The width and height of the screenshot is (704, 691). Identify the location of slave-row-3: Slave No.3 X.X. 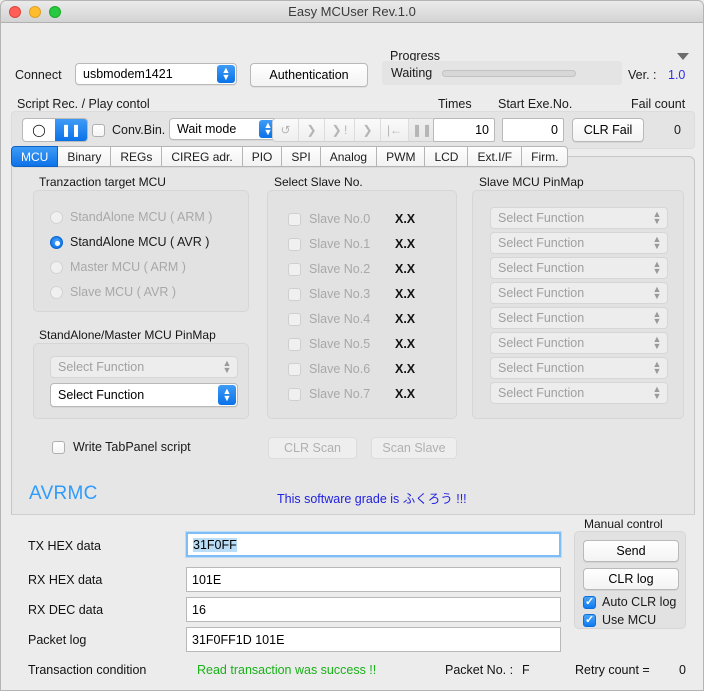
(351, 294).